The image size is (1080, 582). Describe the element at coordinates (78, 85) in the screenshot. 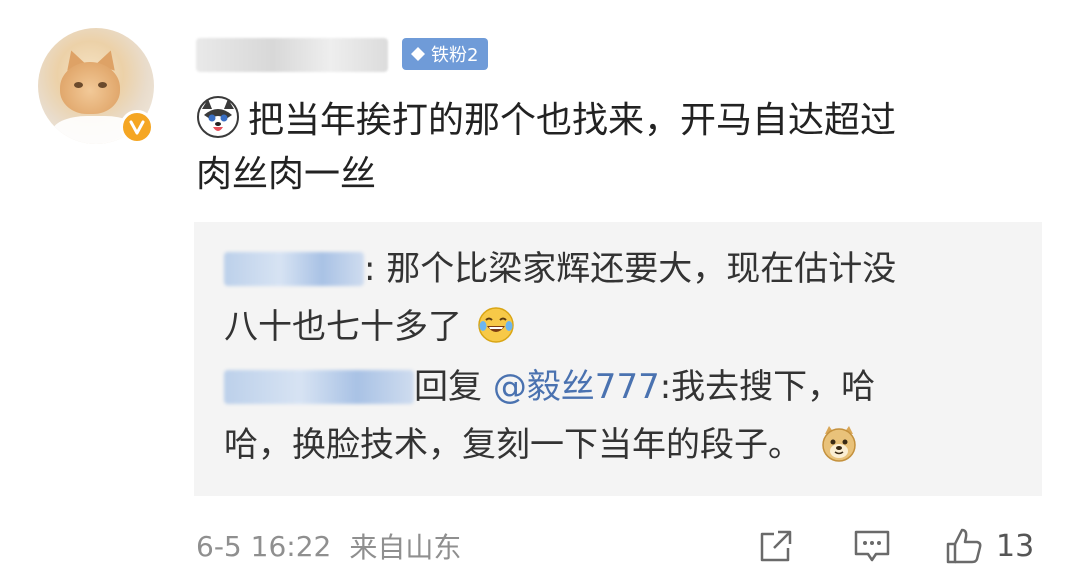

I see `cat-eye-left` at that location.